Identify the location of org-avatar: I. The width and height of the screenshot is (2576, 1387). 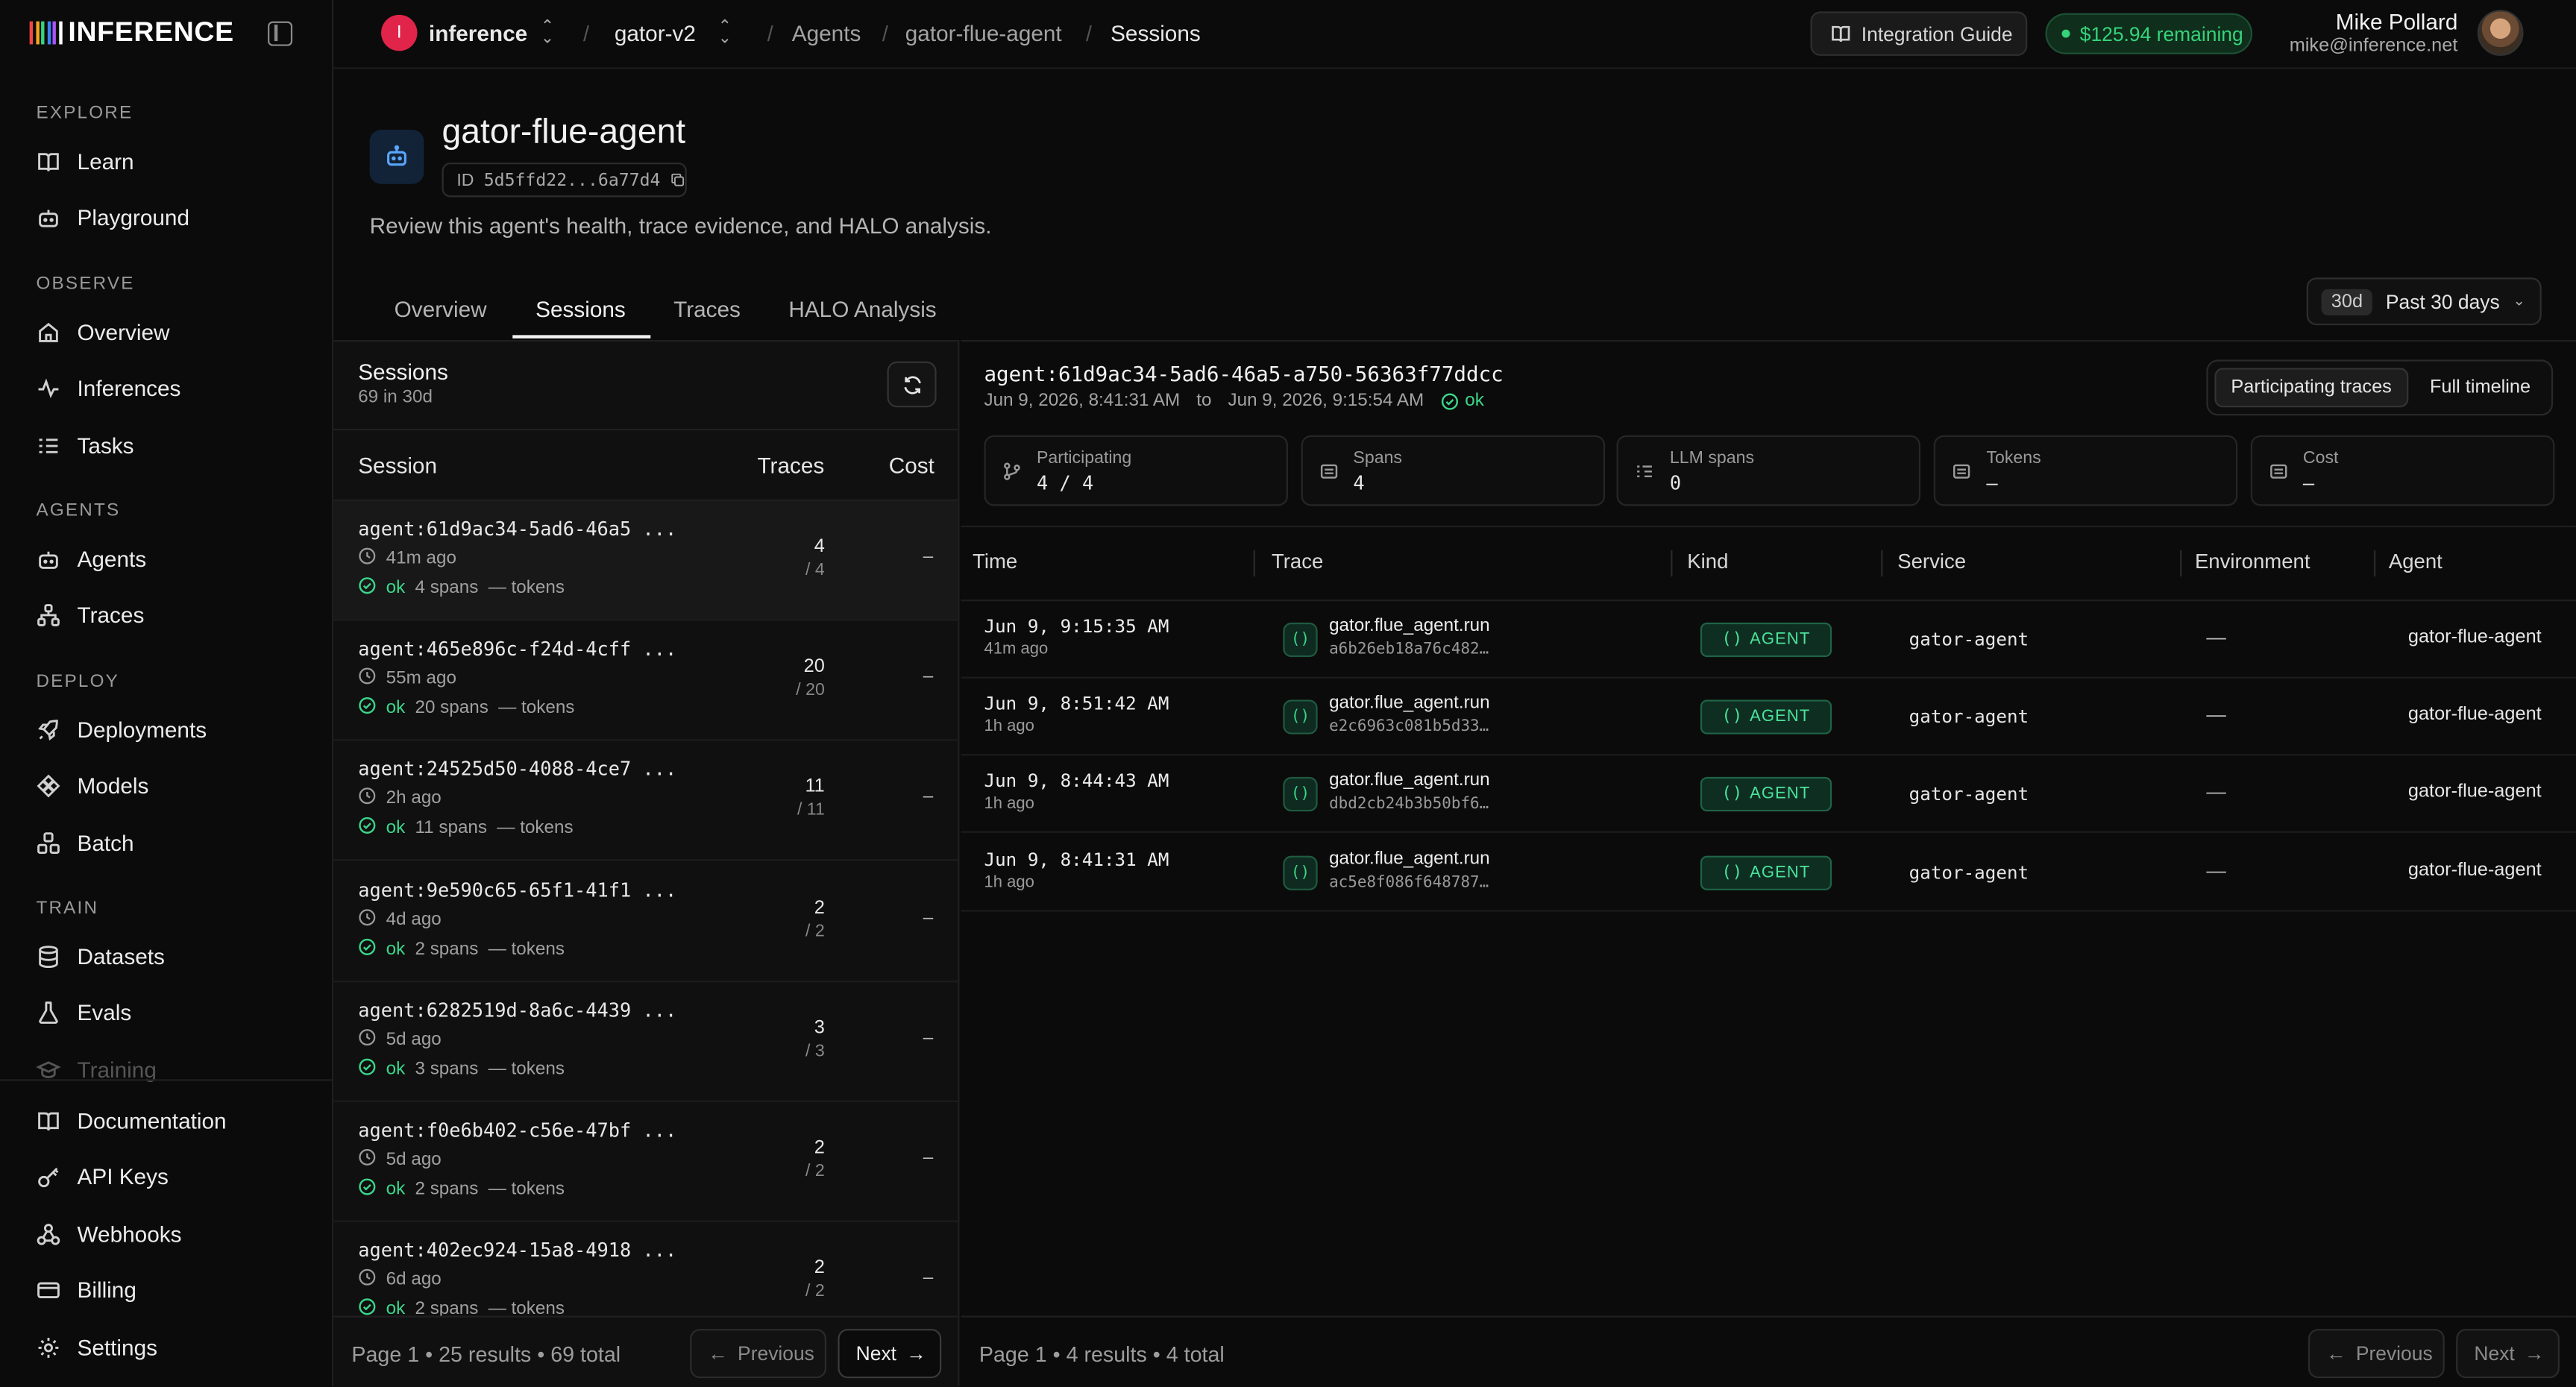
(399, 32).